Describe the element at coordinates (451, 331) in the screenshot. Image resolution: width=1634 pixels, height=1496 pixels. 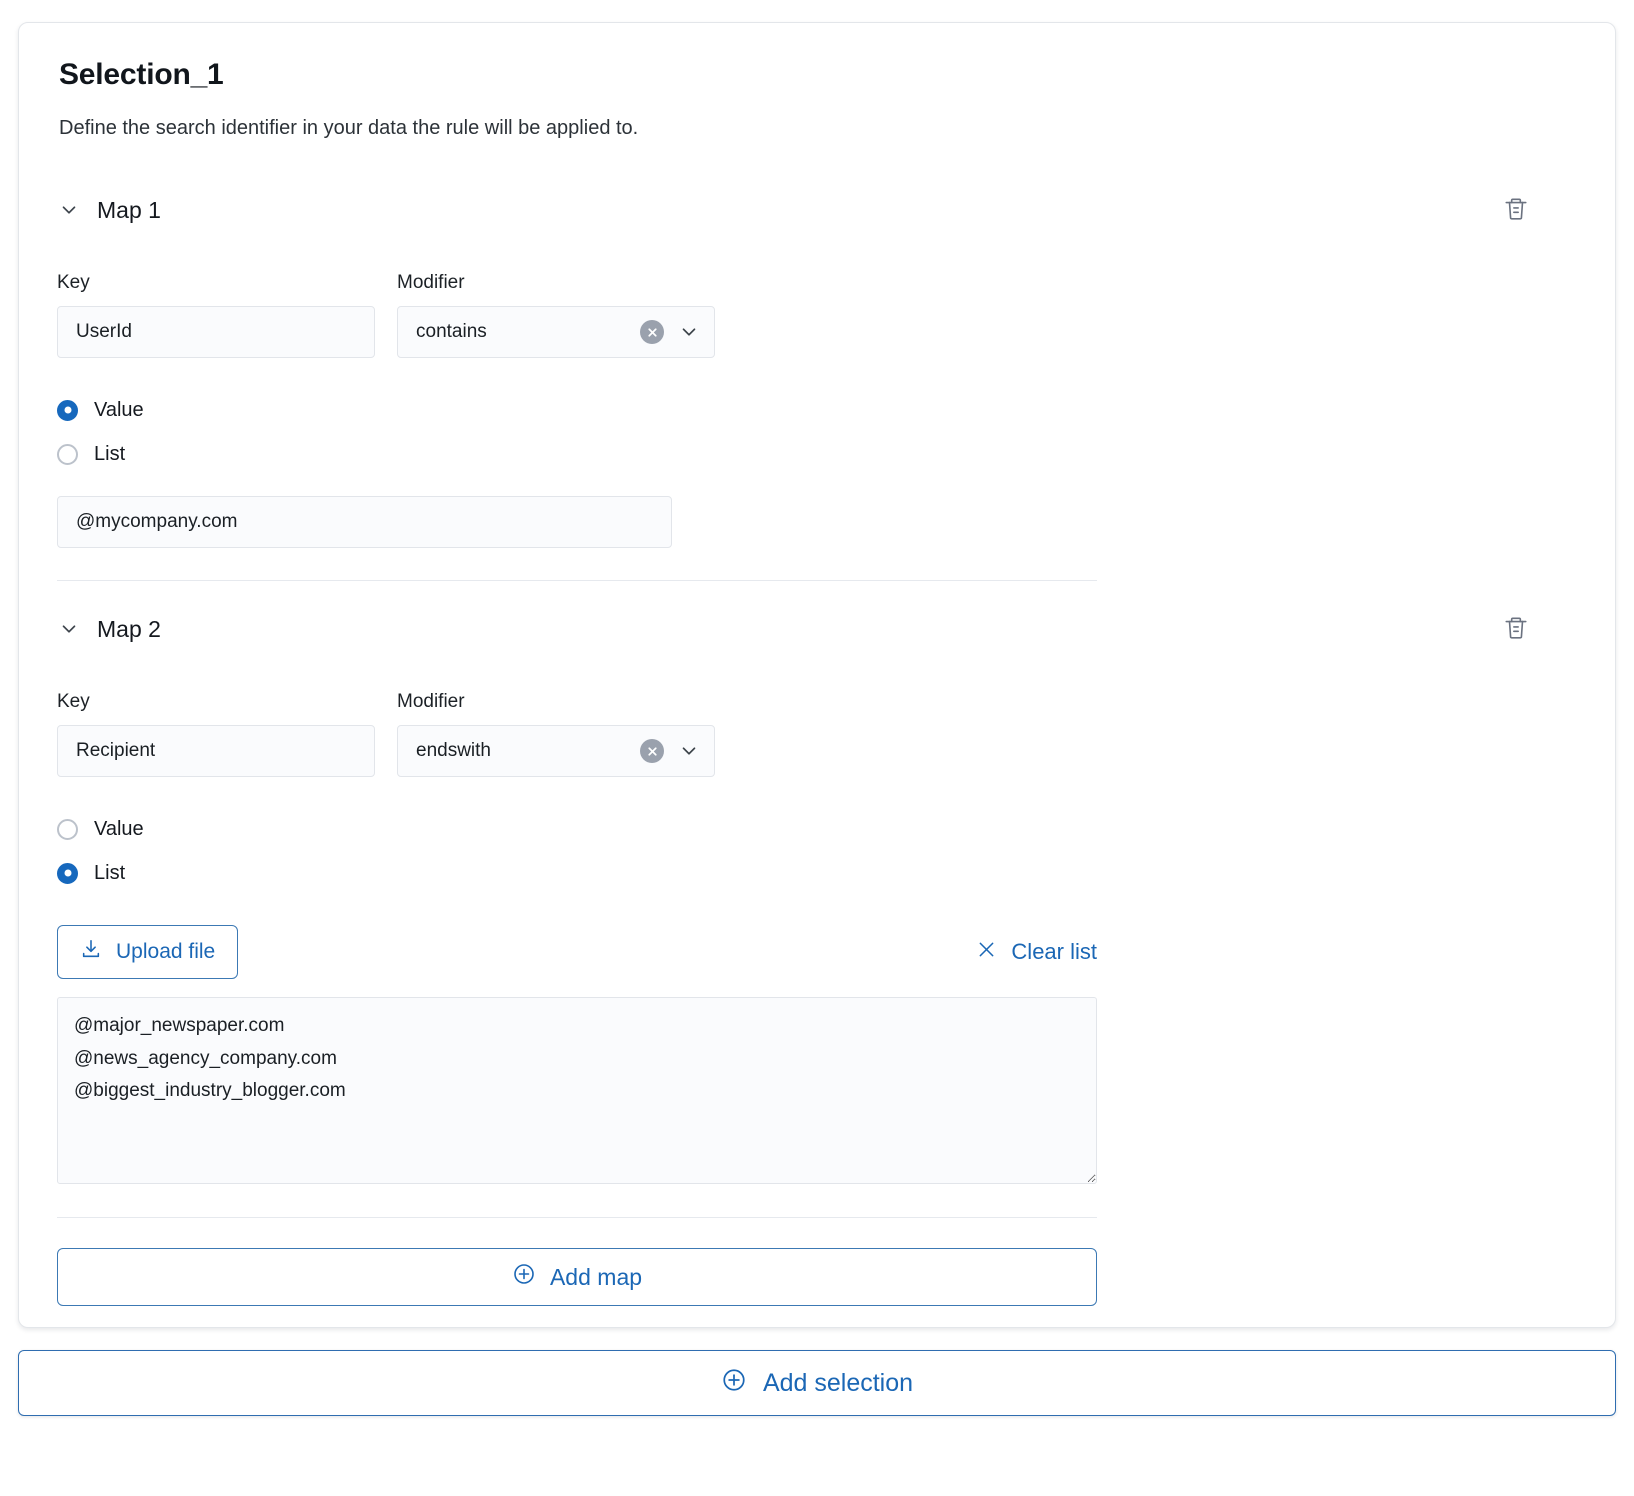
I see `map-1-modifier-value: contains` at that location.